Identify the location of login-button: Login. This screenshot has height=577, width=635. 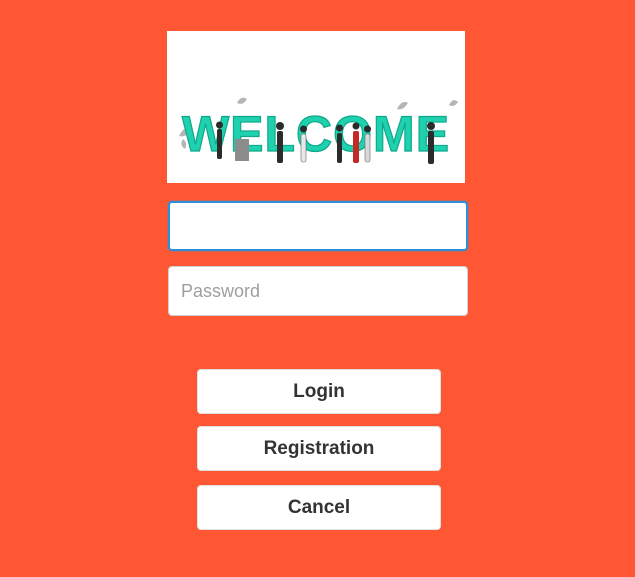
(319, 391).